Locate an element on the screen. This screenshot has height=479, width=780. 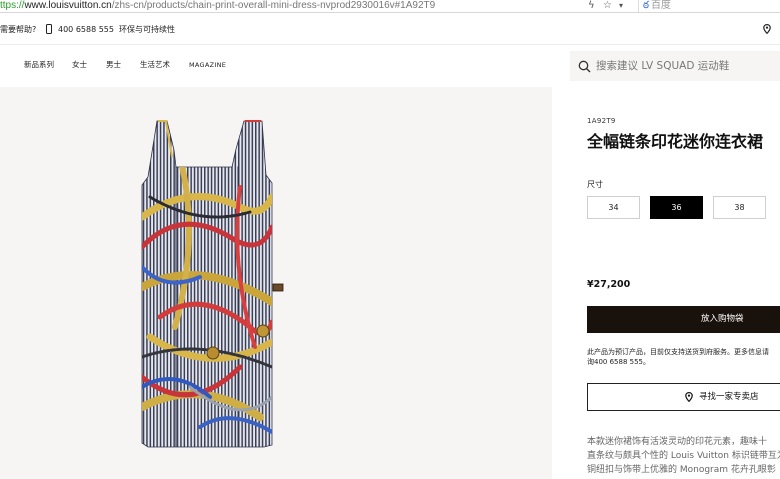
description-line: 本款迷你裙饰有活泼灵动的印花元素，趣味十 is located at coordinates (677, 442).